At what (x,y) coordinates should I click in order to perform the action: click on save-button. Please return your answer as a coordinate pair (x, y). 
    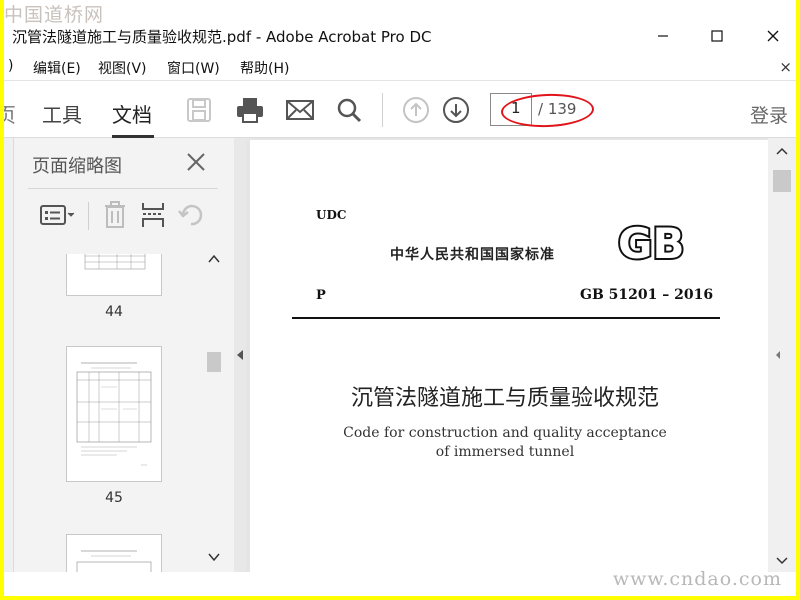
    Looking at the image, I should click on (199, 110).